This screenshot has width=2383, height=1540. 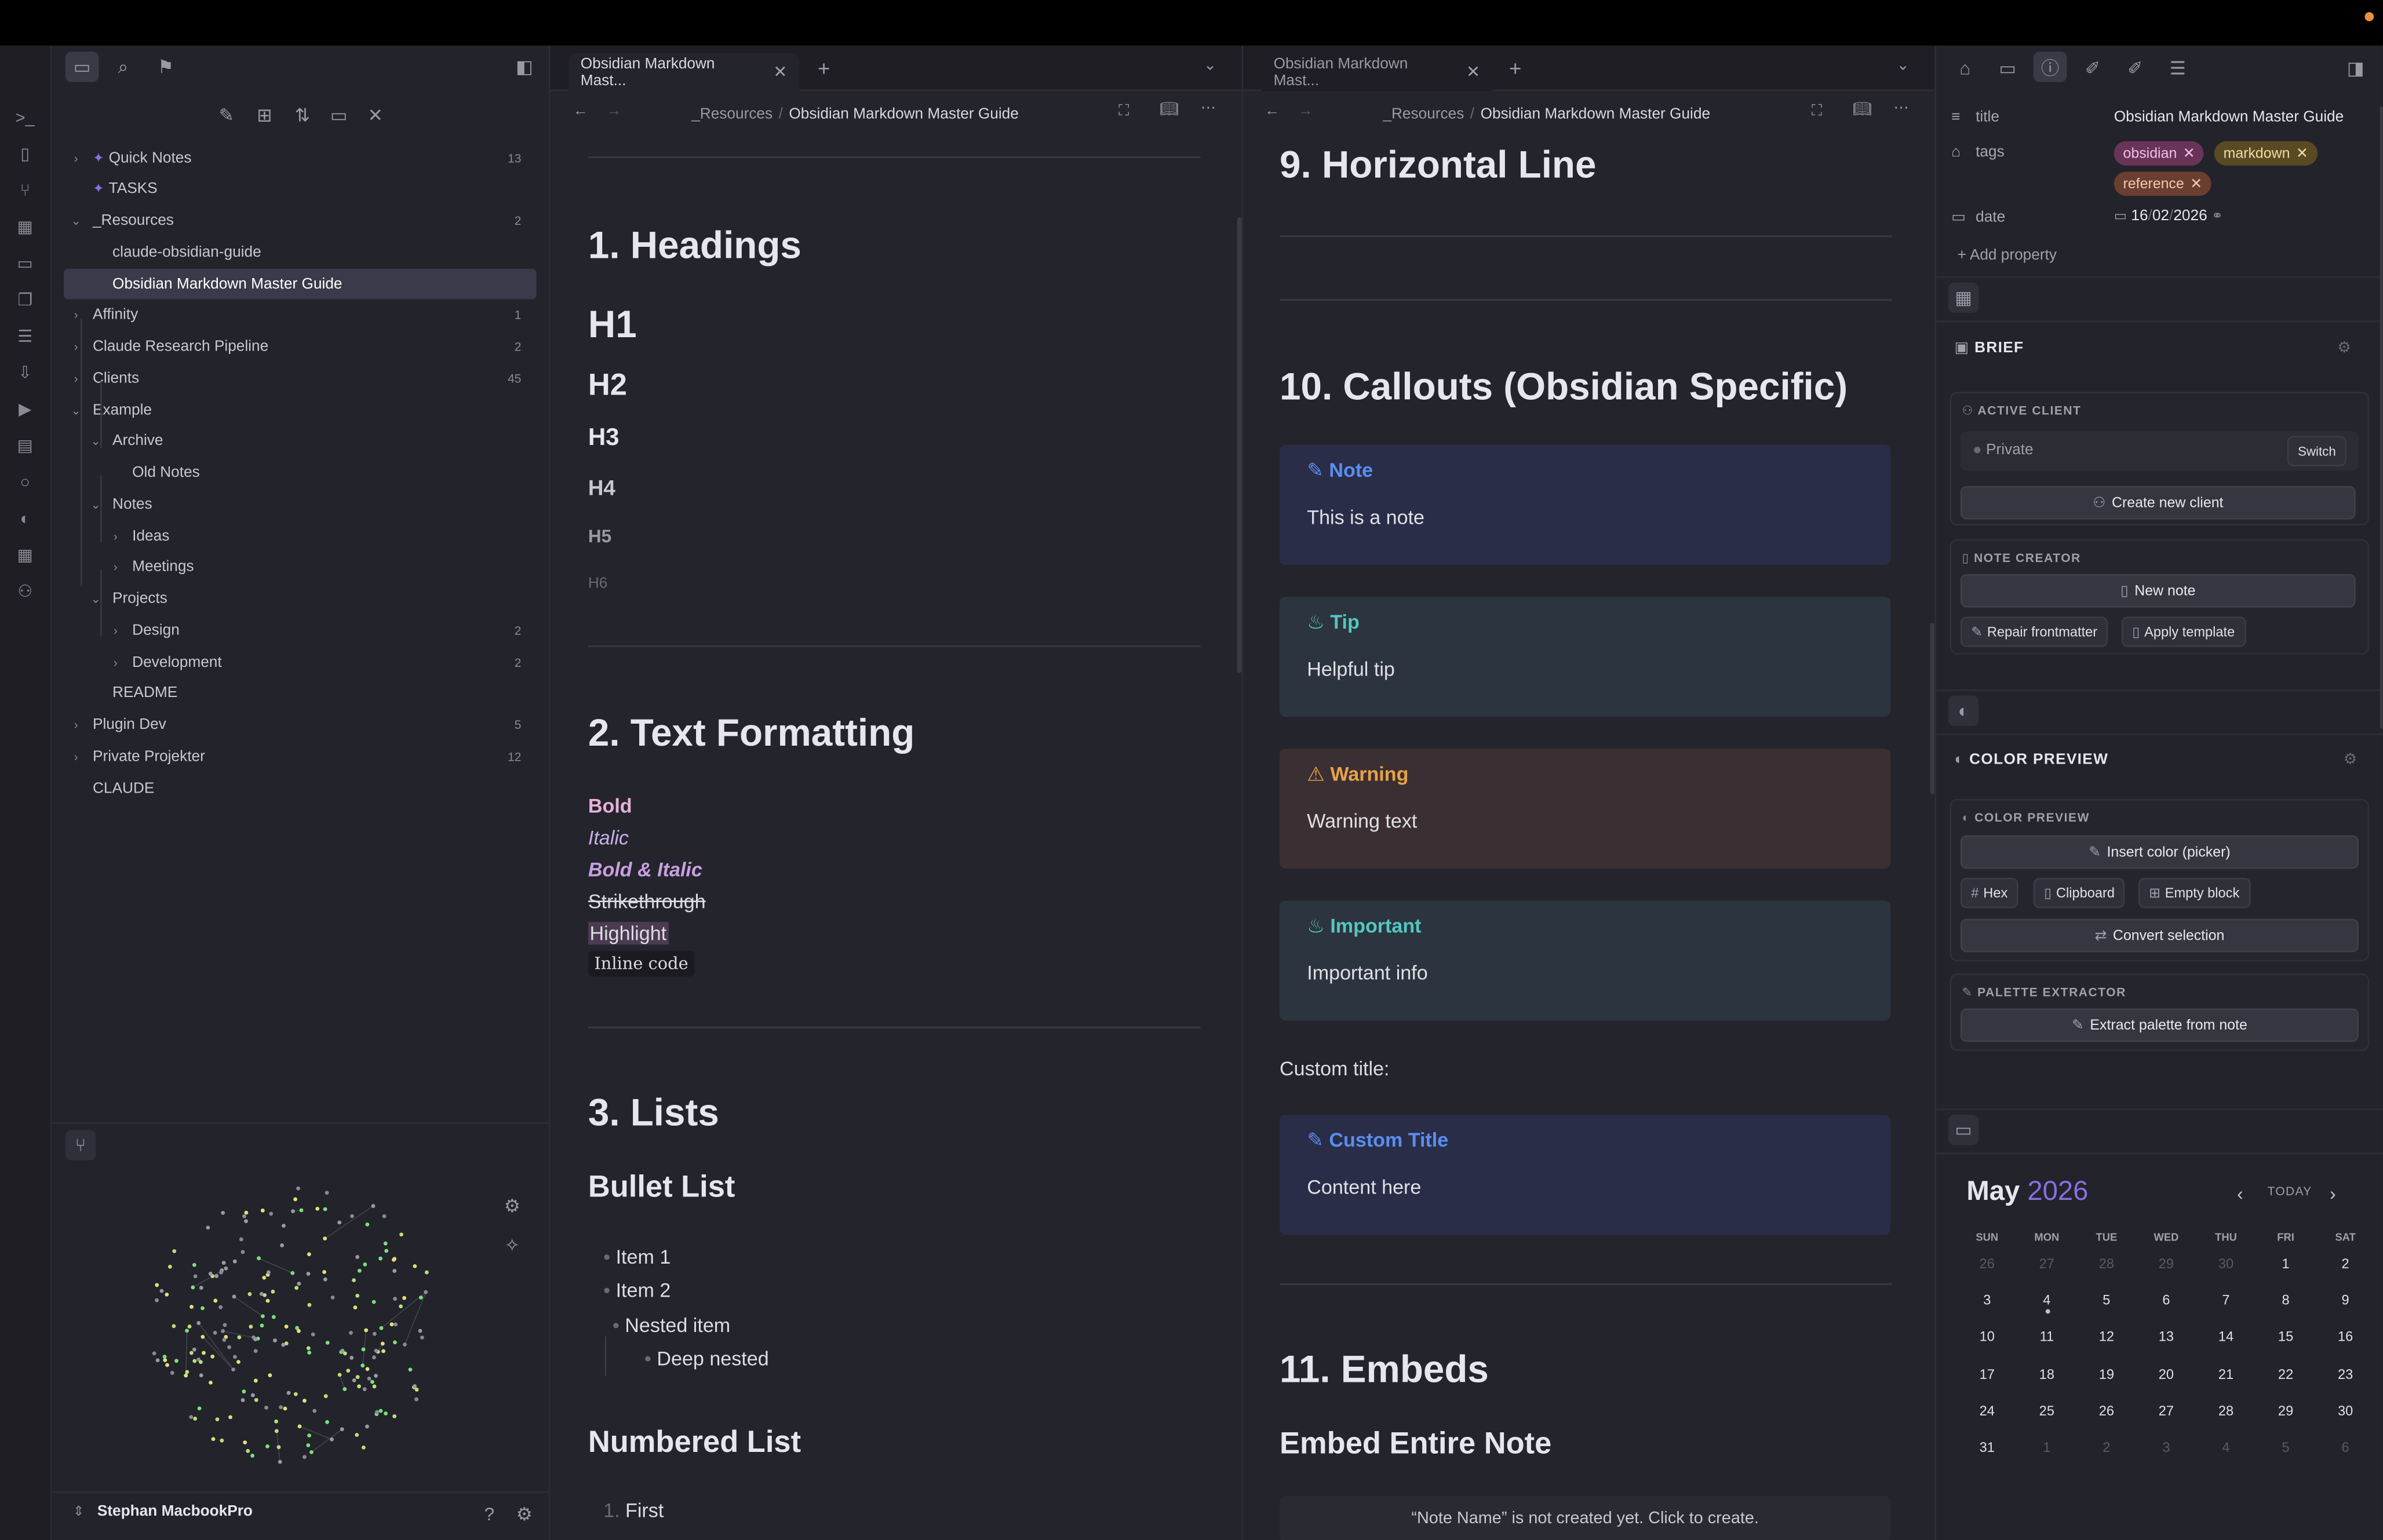 I want to click on calendar-day: 3, so click(x=2166, y=1447).